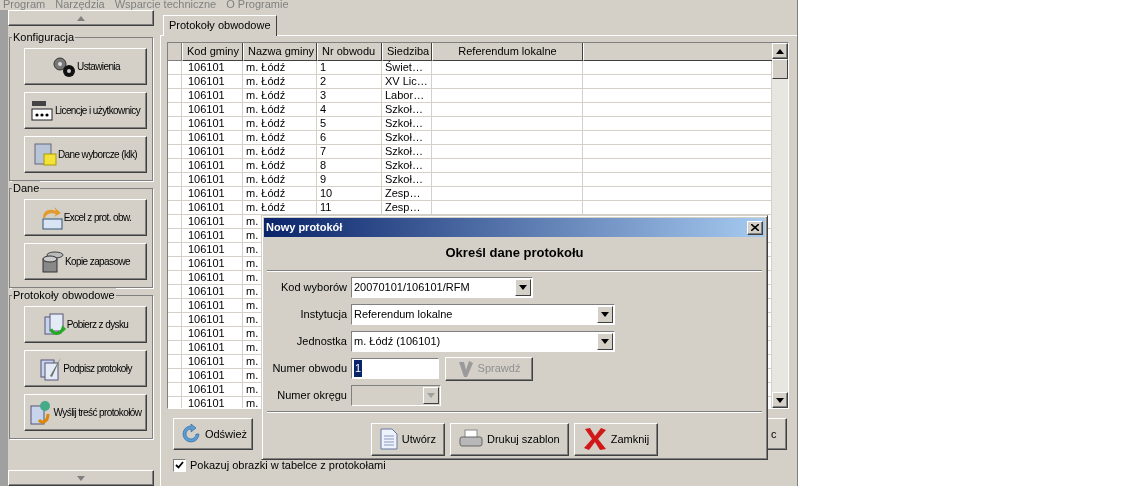 This screenshot has width=1136, height=486. What do you see at coordinates (483, 341) in the screenshot?
I see `dropdown: m. Łódź (106101)` at bounding box center [483, 341].